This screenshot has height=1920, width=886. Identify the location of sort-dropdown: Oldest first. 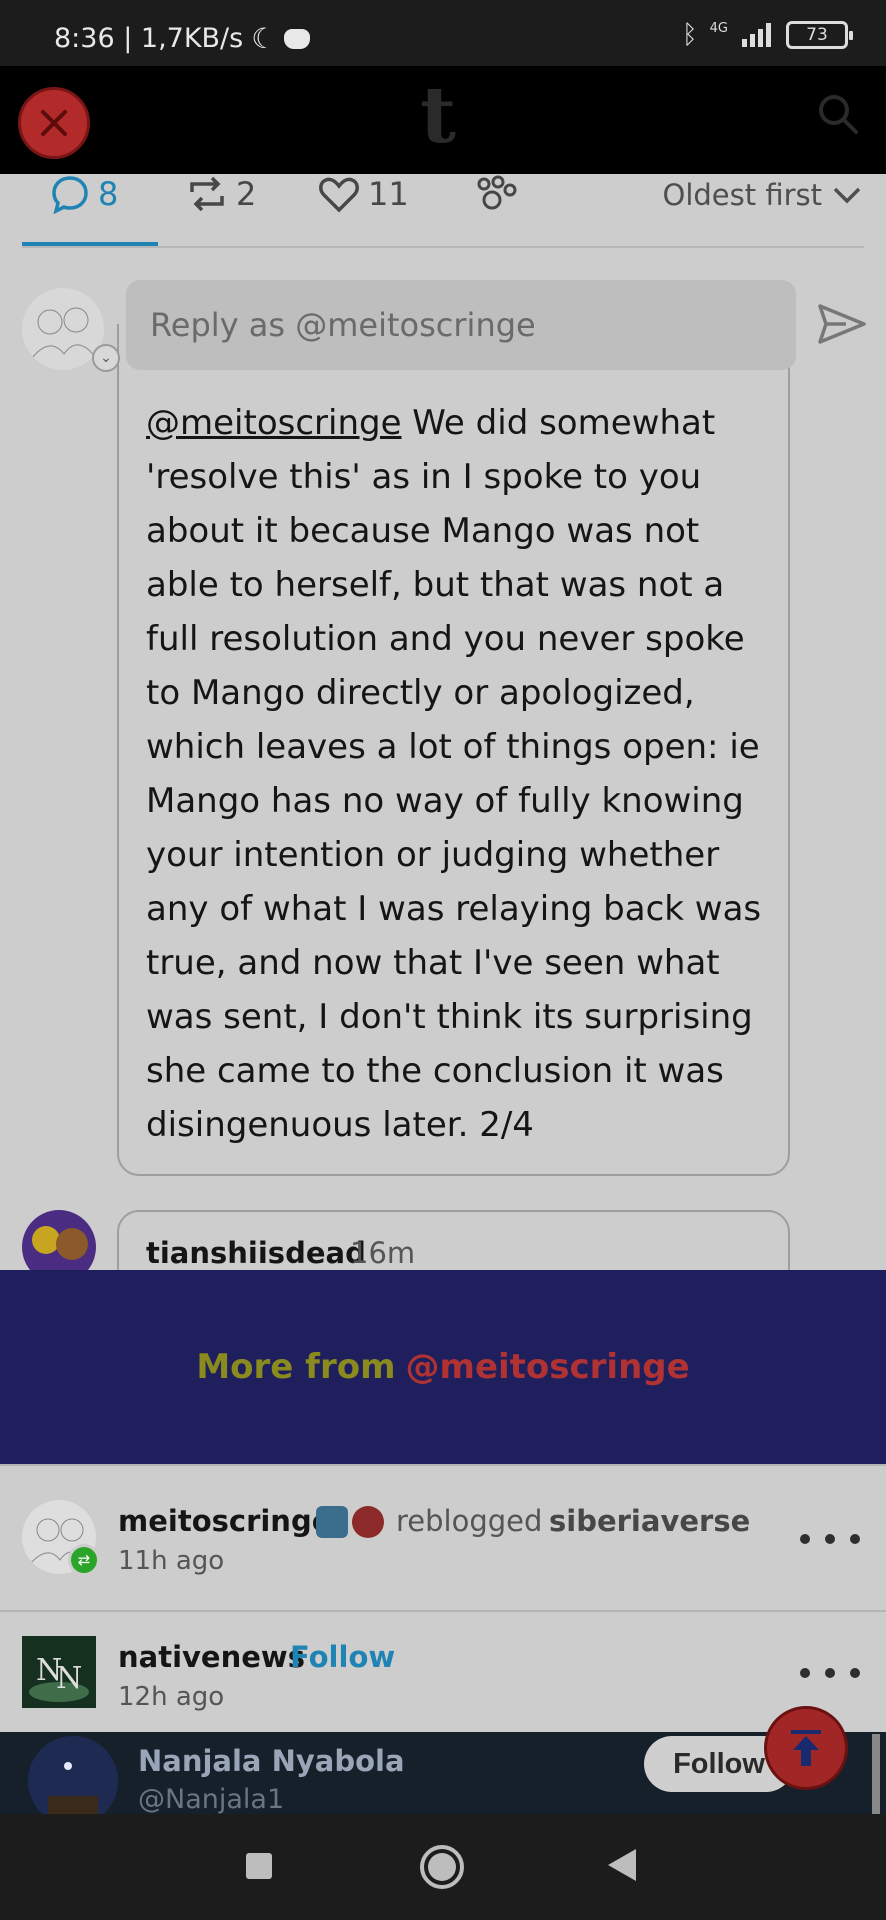
(763, 195).